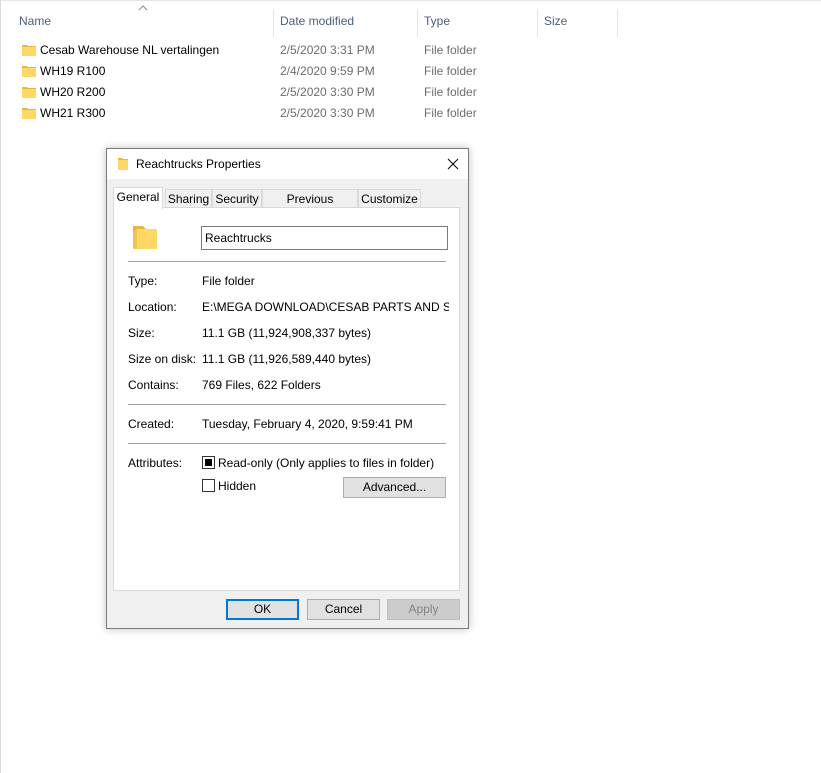  What do you see at coordinates (208, 462) in the screenshot?
I see `readonly-checkbox` at bounding box center [208, 462].